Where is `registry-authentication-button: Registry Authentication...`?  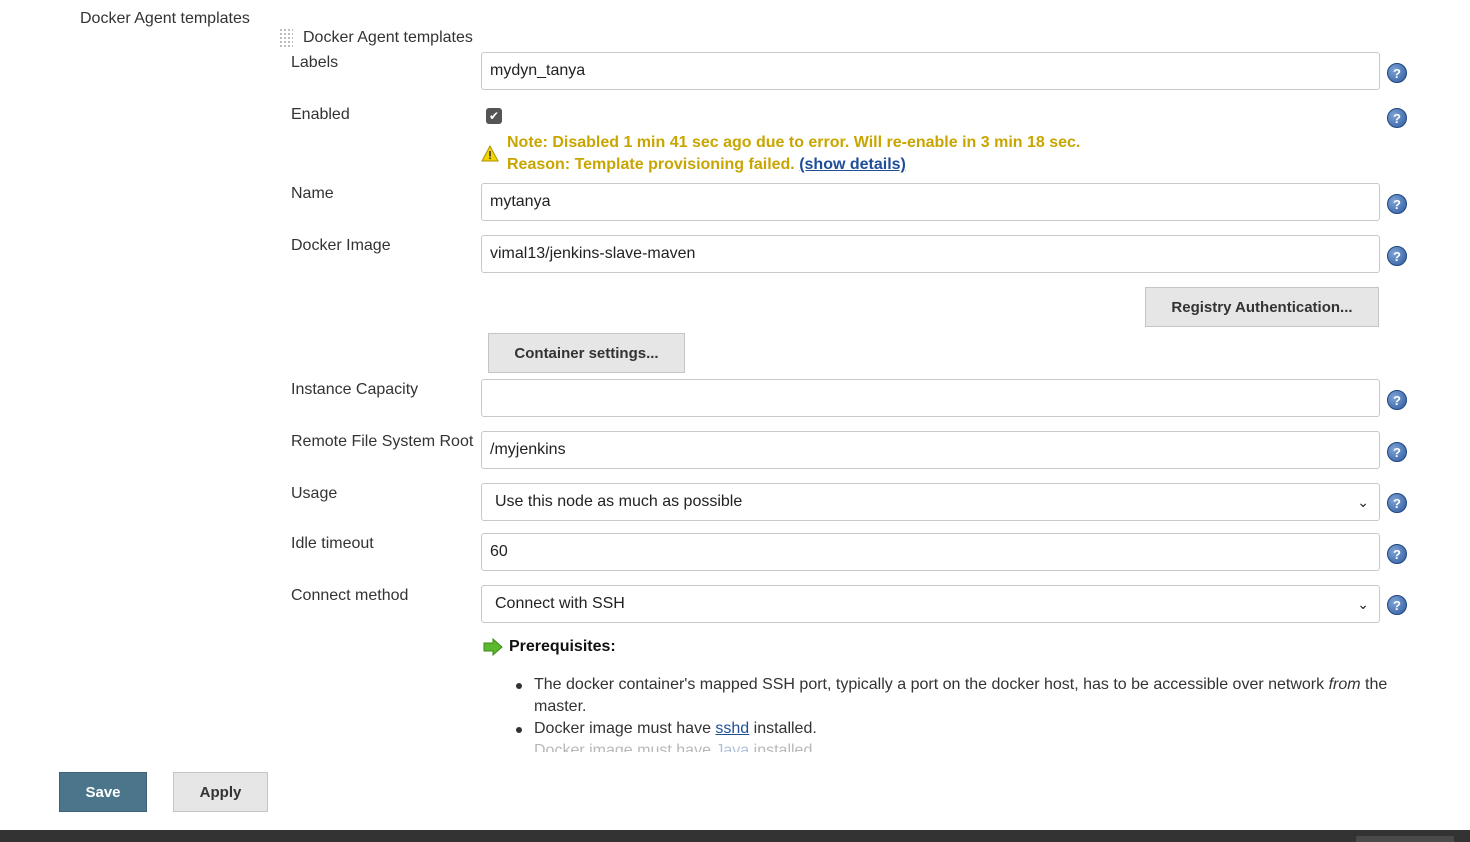
registry-authentication-button: Registry Authentication... is located at coordinates (1262, 307).